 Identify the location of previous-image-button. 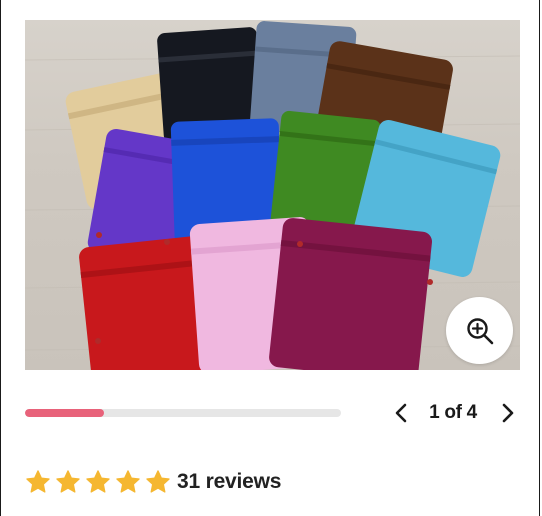
(401, 413).